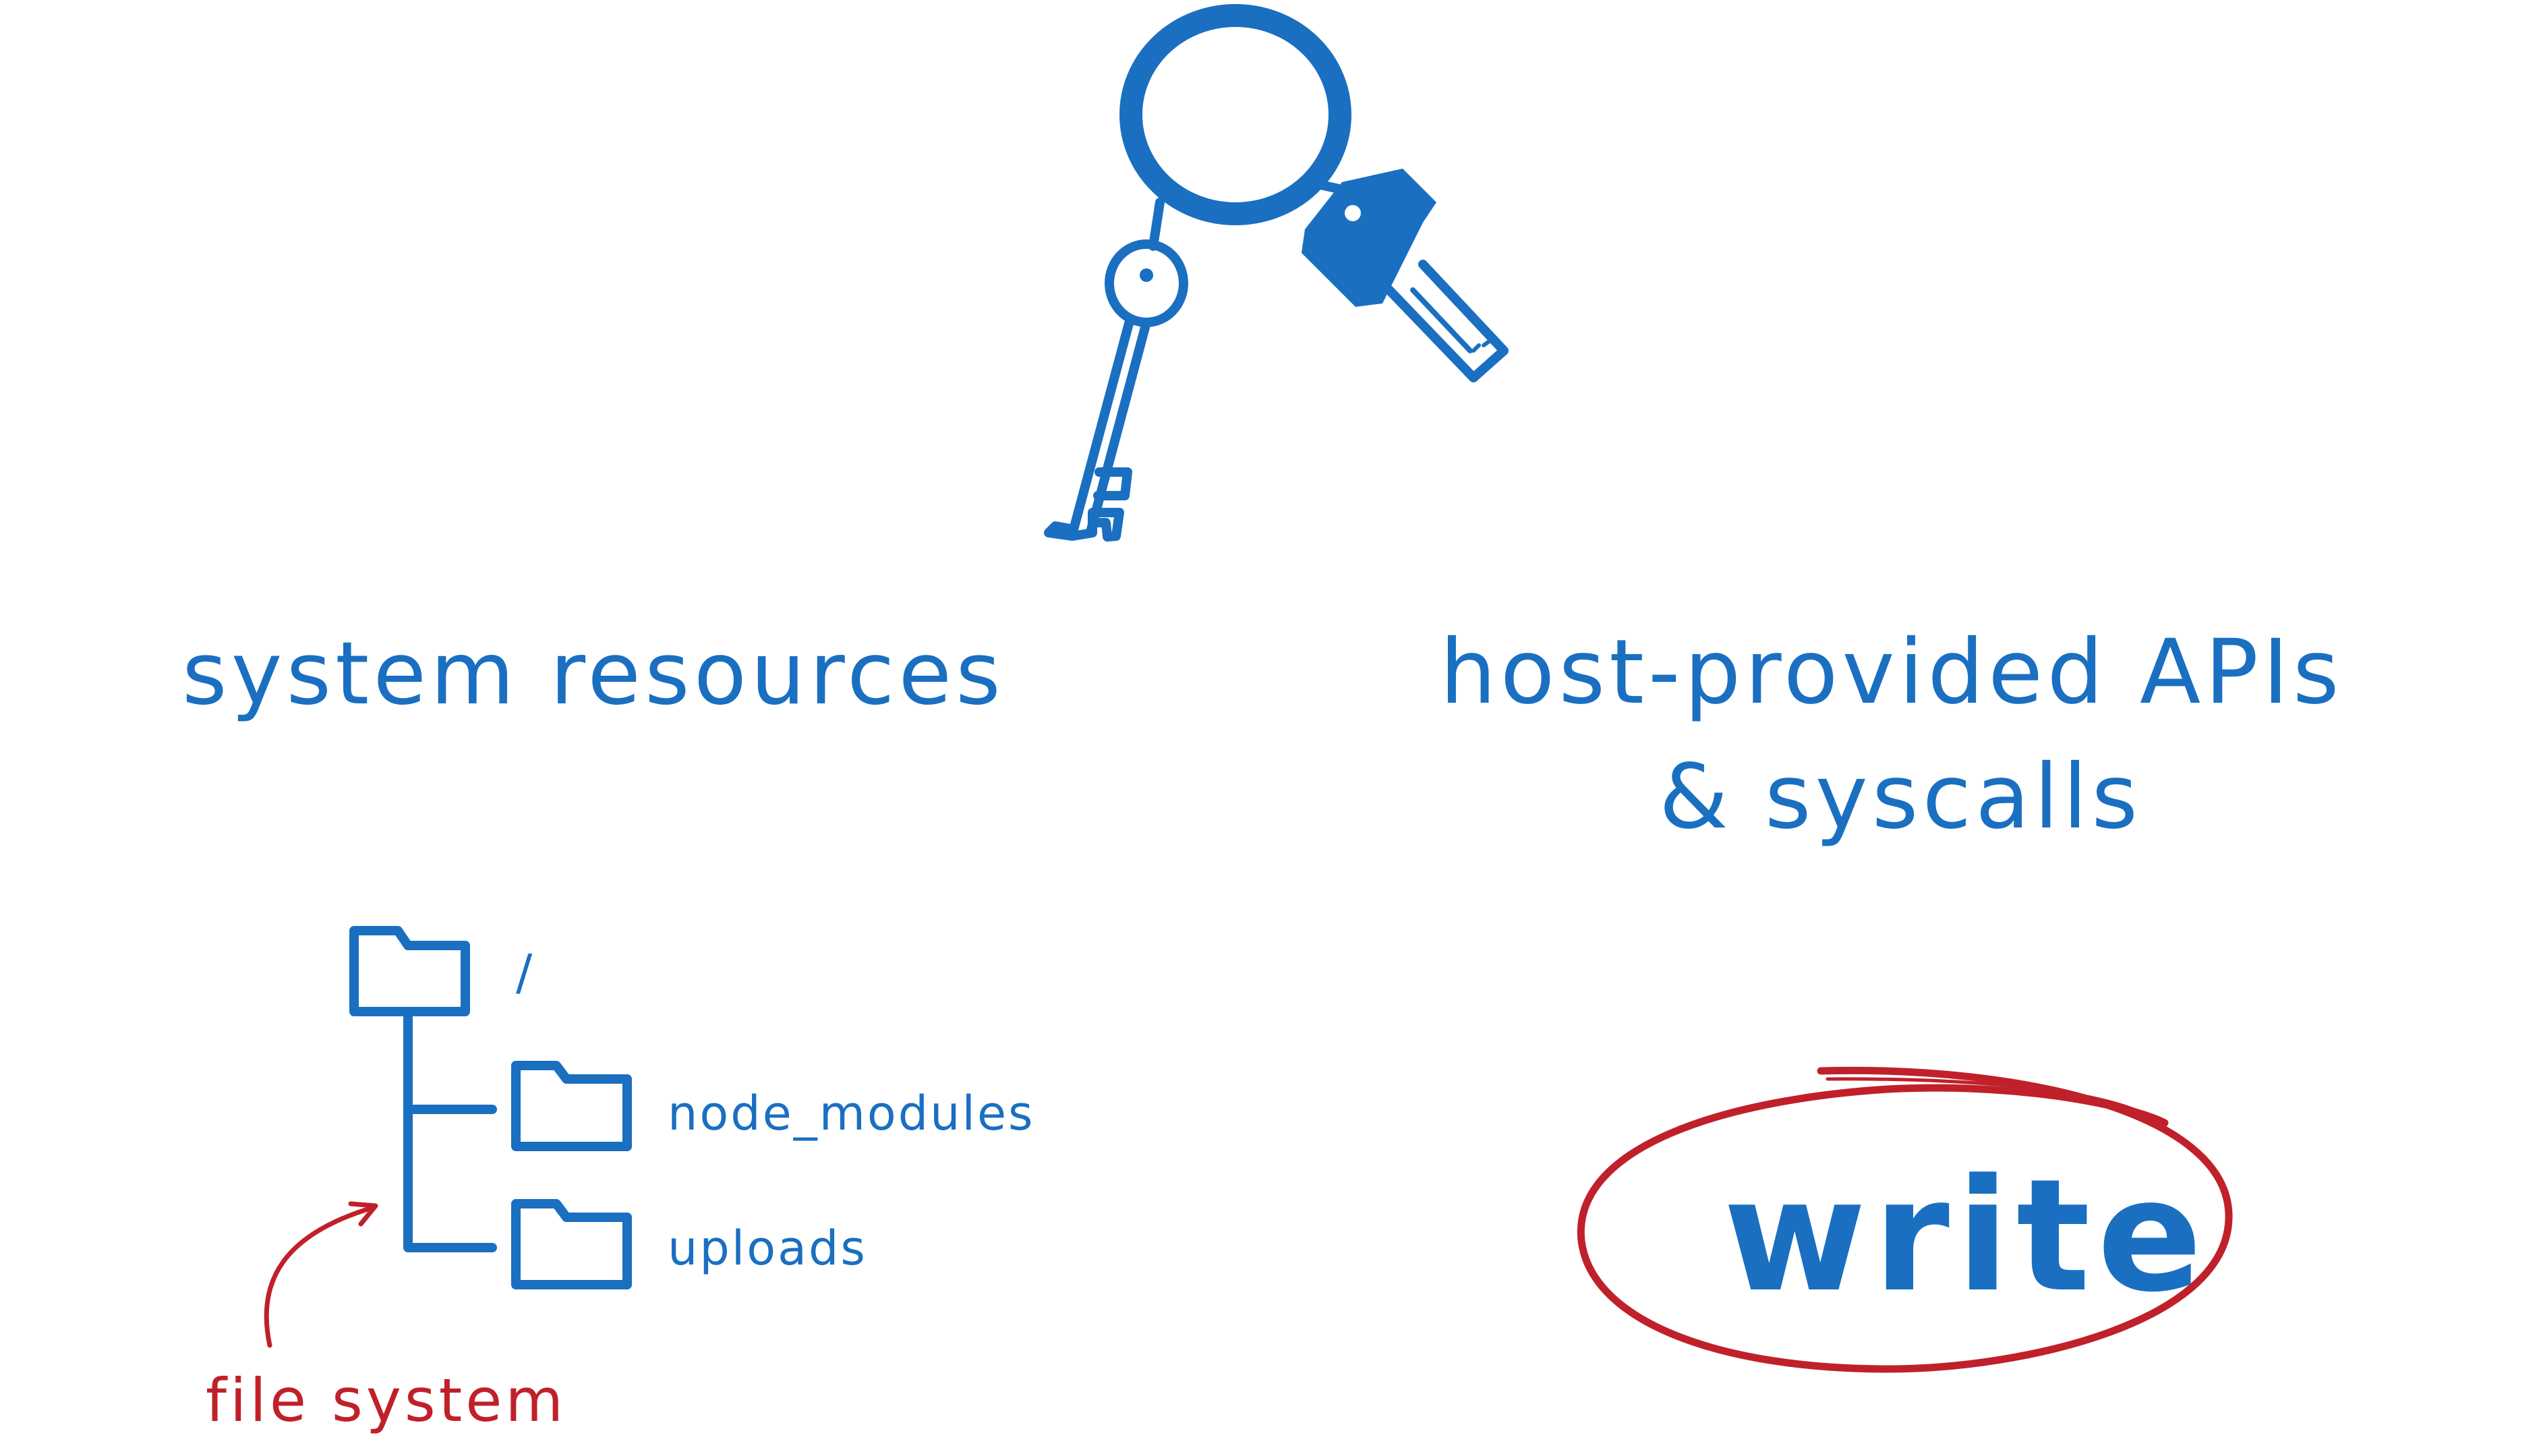 This screenshot has width=2539, height=1456. What do you see at coordinates (1966, 1236) in the screenshot?
I see `write-highlight: write` at bounding box center [1966, 1236].